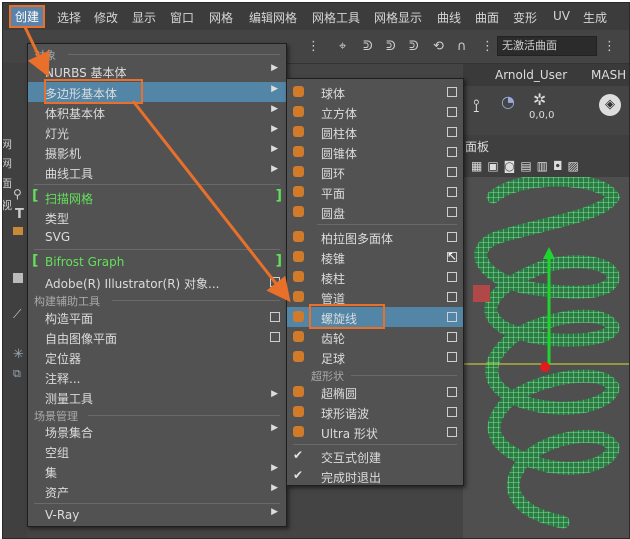 Image resolution: width=630 pixels, height=539 pixels. What do you see at coordinates (157, 451) in the screenshot?
I see `menu-item-empty-group: 空组` at bounding box center [157, 451].